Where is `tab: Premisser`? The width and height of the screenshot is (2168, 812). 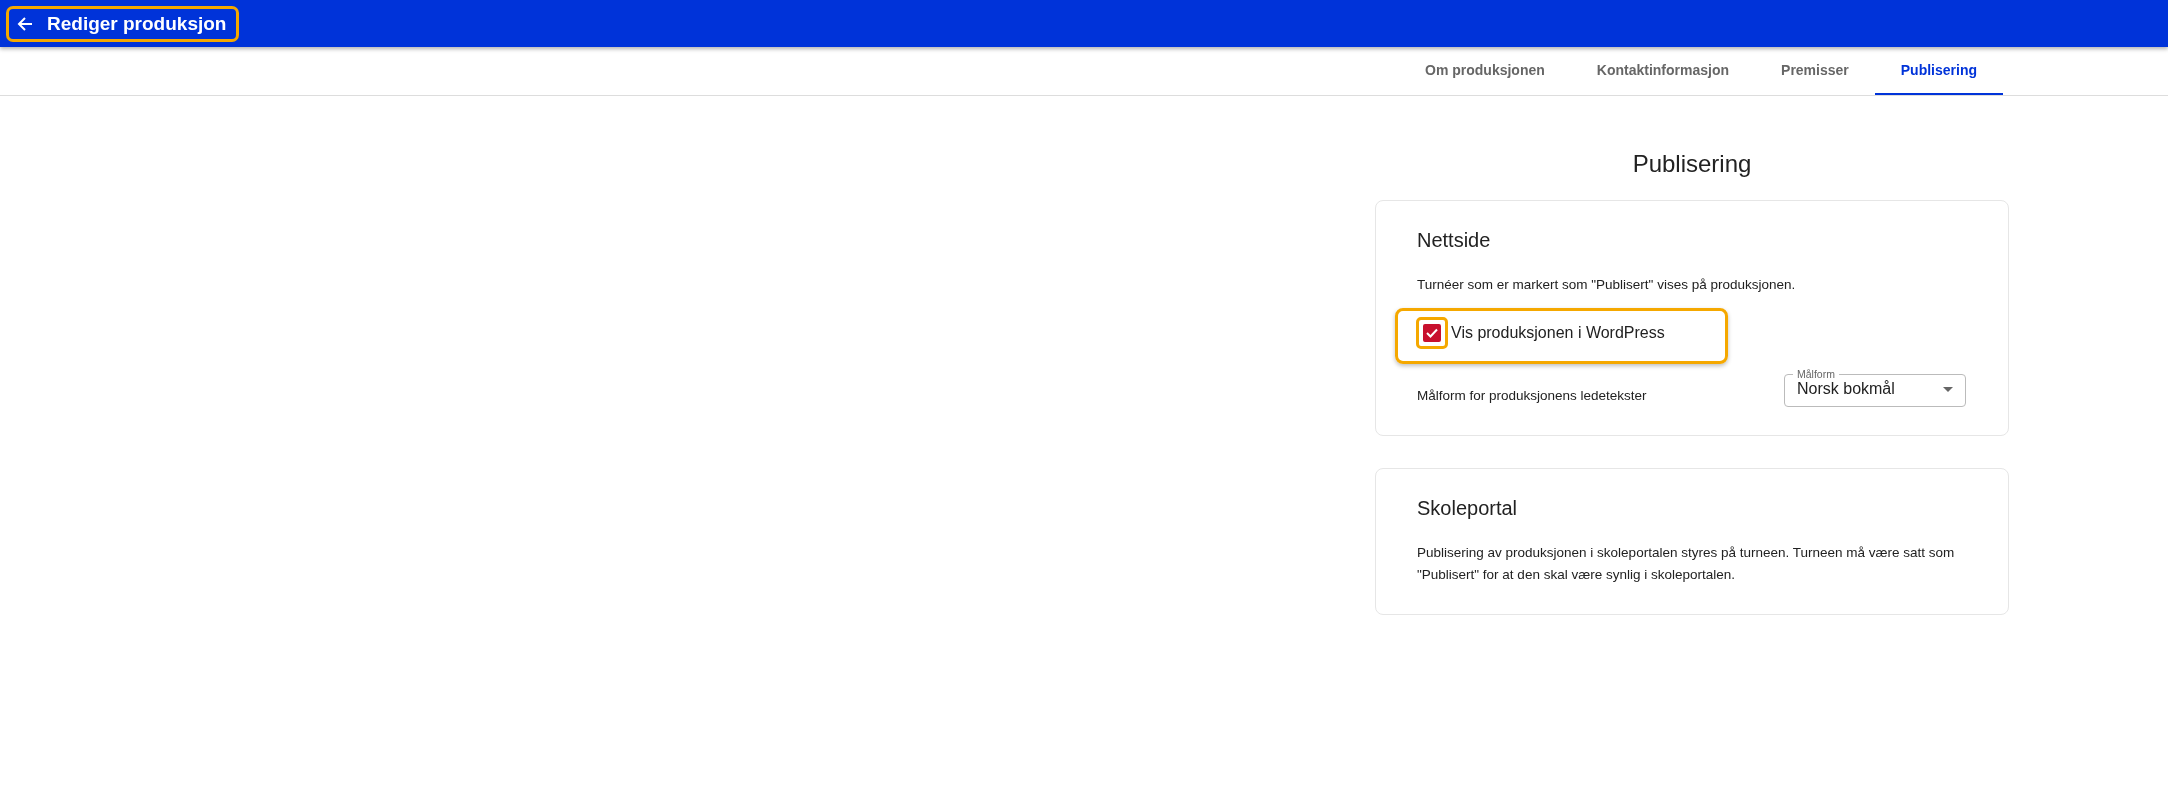
tab: Premisser is located at coordinates (1815, 71).